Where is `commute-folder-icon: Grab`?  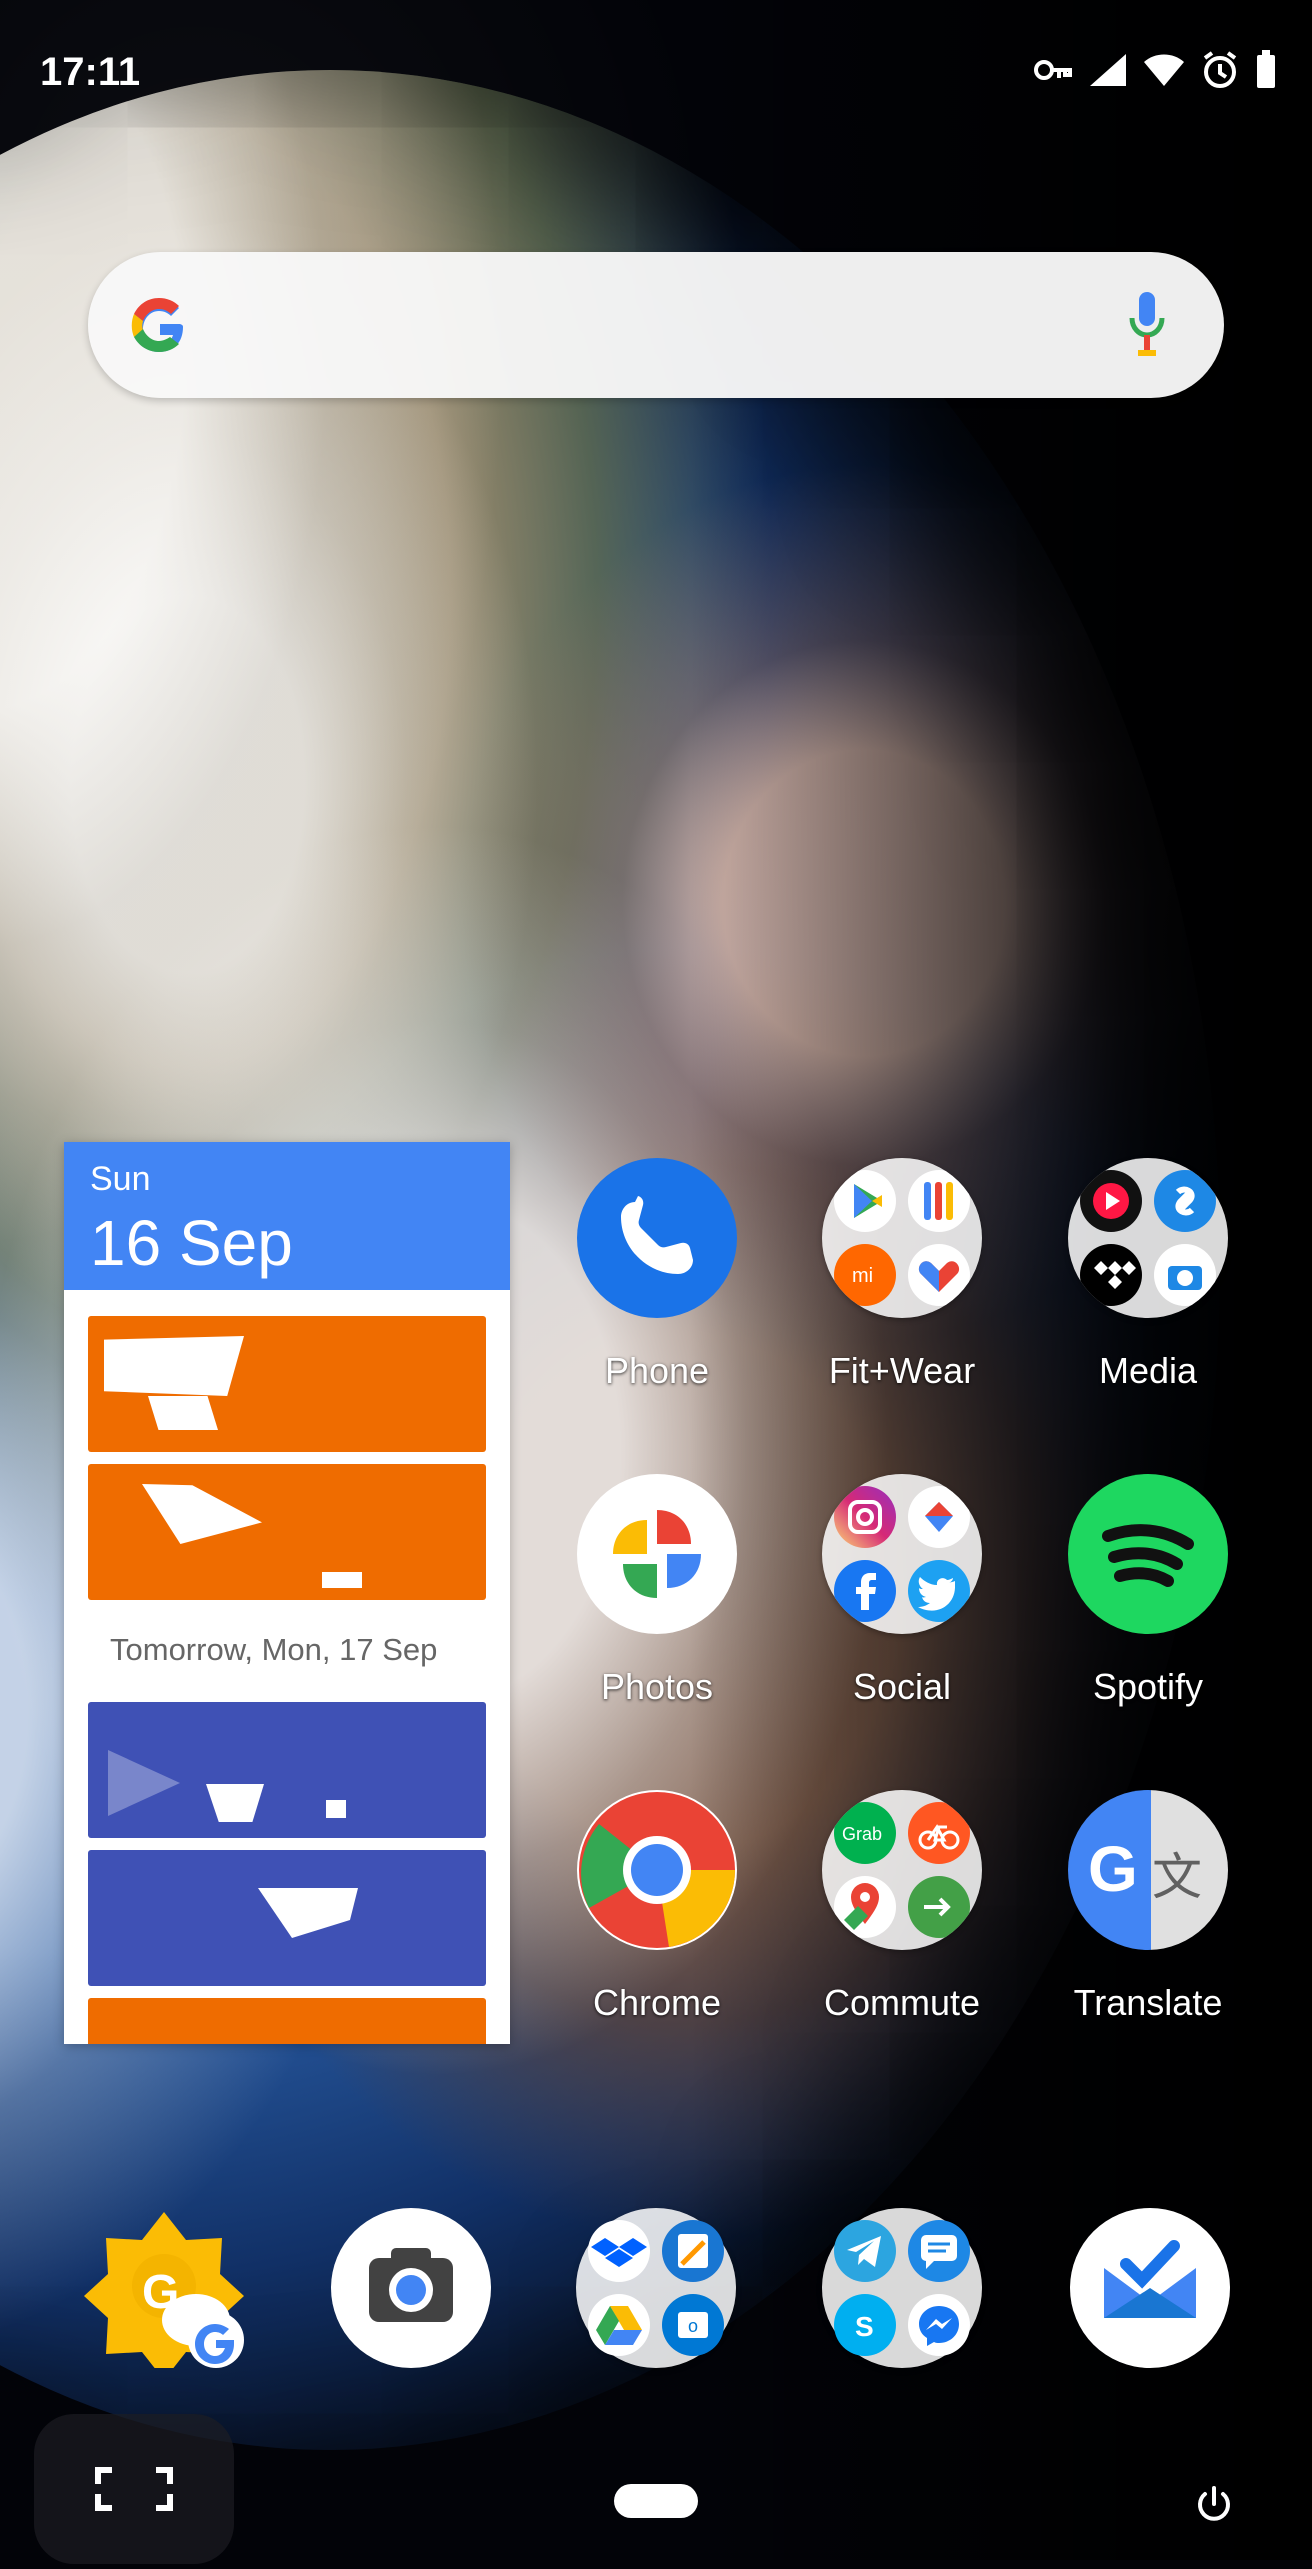 commute-folder-icon: Grab is located at coordinates (902, 1870).